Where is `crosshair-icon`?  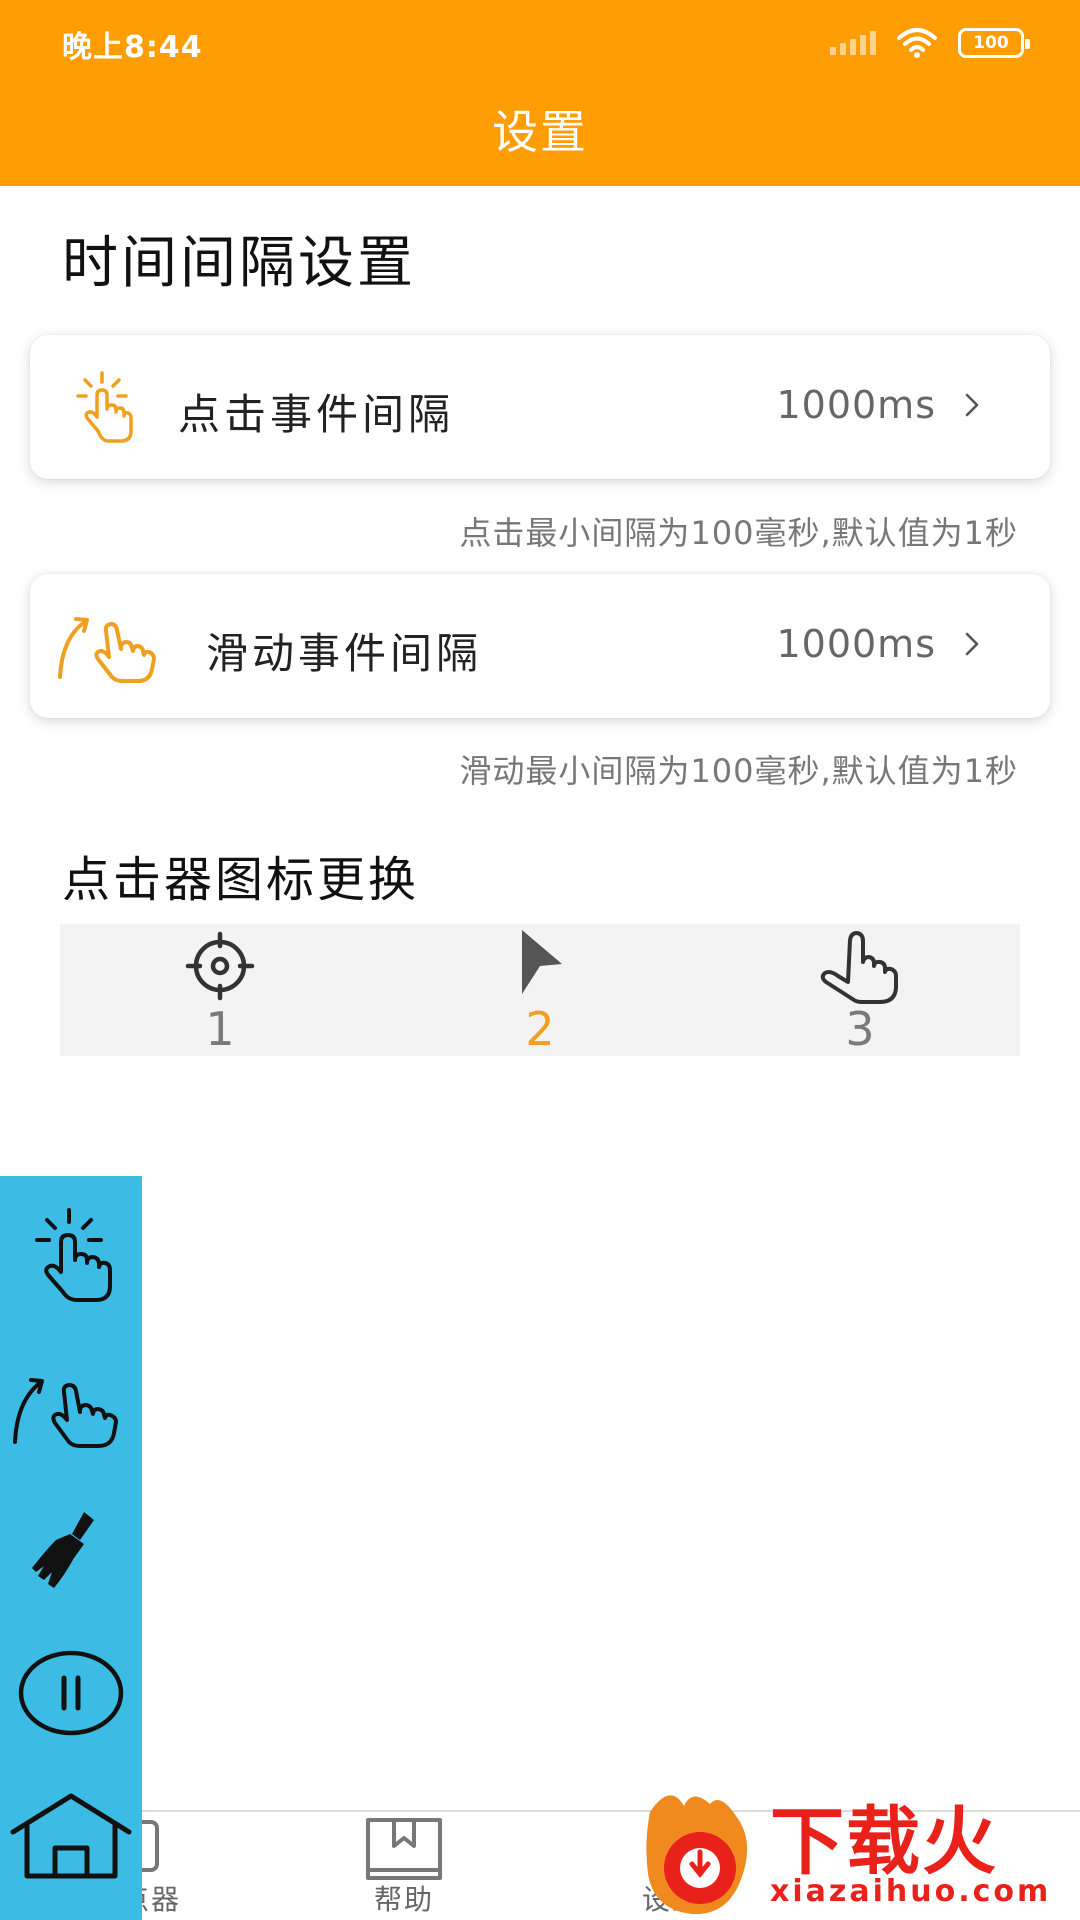 crosshair-icon is located at coordinates (220, 966).